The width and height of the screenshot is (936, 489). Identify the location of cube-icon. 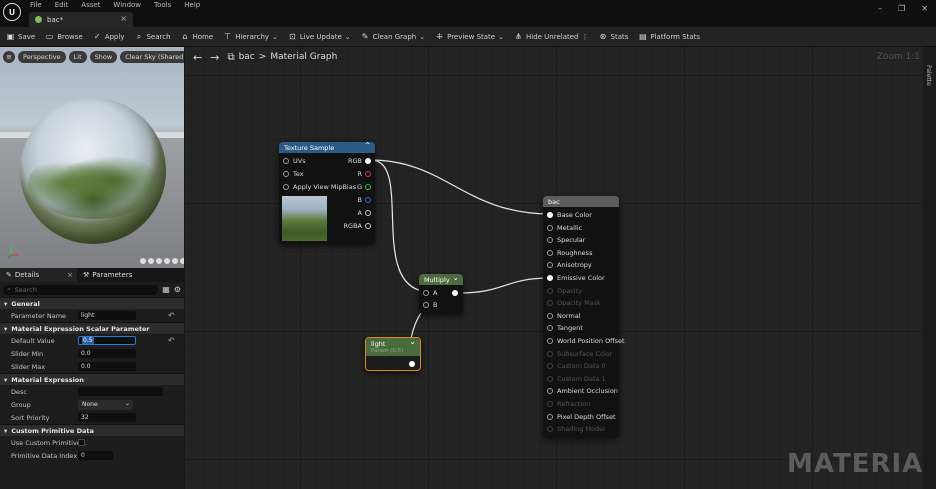
(167, 261).